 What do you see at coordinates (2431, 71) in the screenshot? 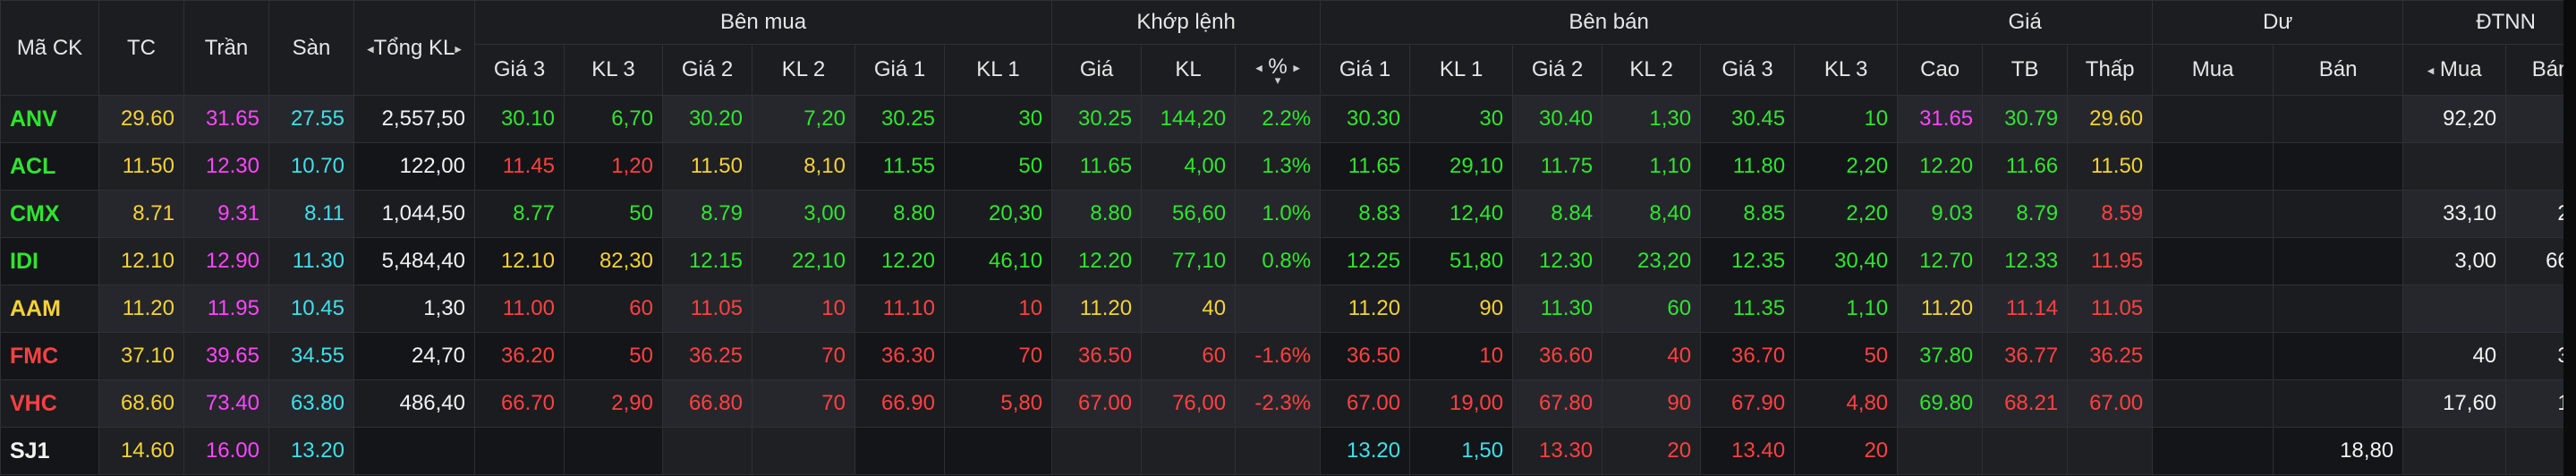
I see `foreign-left-icon: ◂` at bounding box center [2431, 71].